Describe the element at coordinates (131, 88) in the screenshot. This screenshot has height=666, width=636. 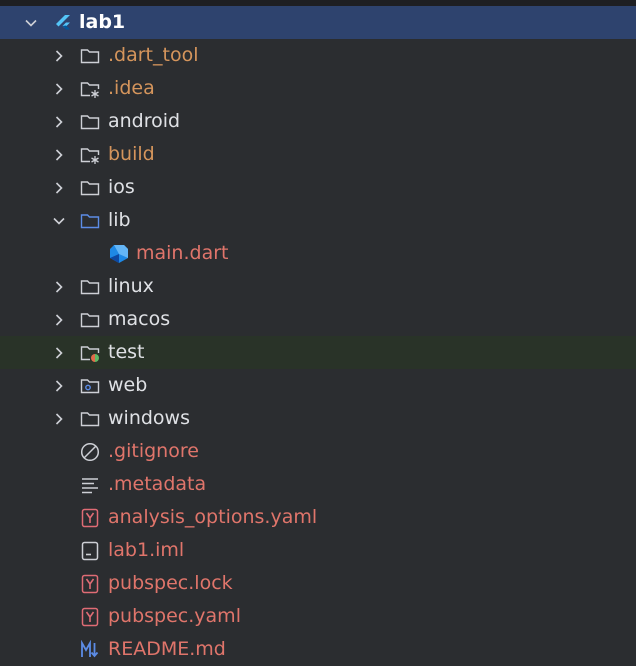
I see `tree-item-label: .idea` at that location.